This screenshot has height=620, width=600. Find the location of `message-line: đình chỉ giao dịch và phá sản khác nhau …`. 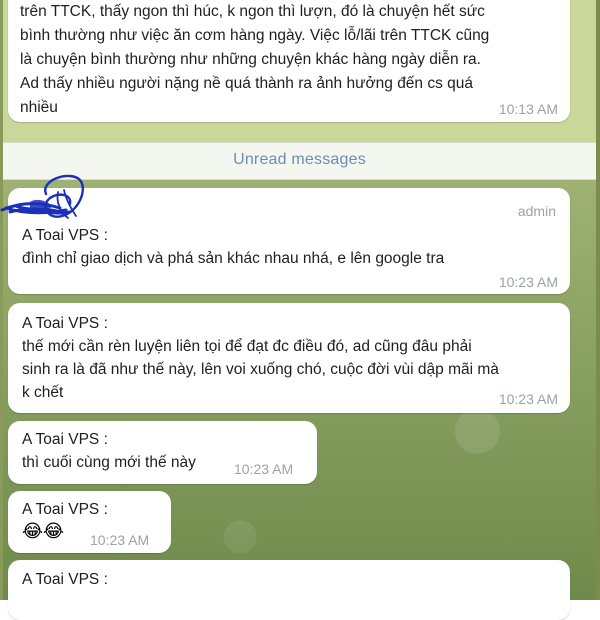

message-line: đình chỉ giao dịch và phá sản khác nhau … is located at coordinates (233, 258).